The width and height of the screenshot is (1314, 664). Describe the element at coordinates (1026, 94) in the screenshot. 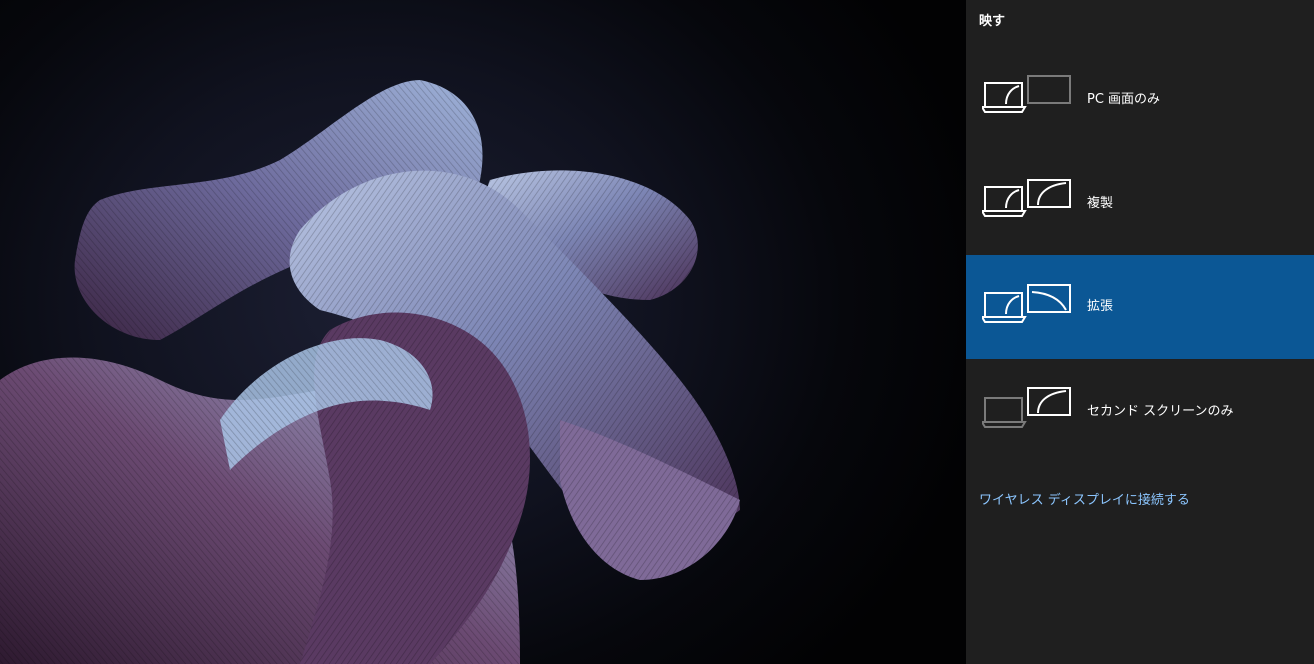

I see `pc-screen-only-icon` at that location.